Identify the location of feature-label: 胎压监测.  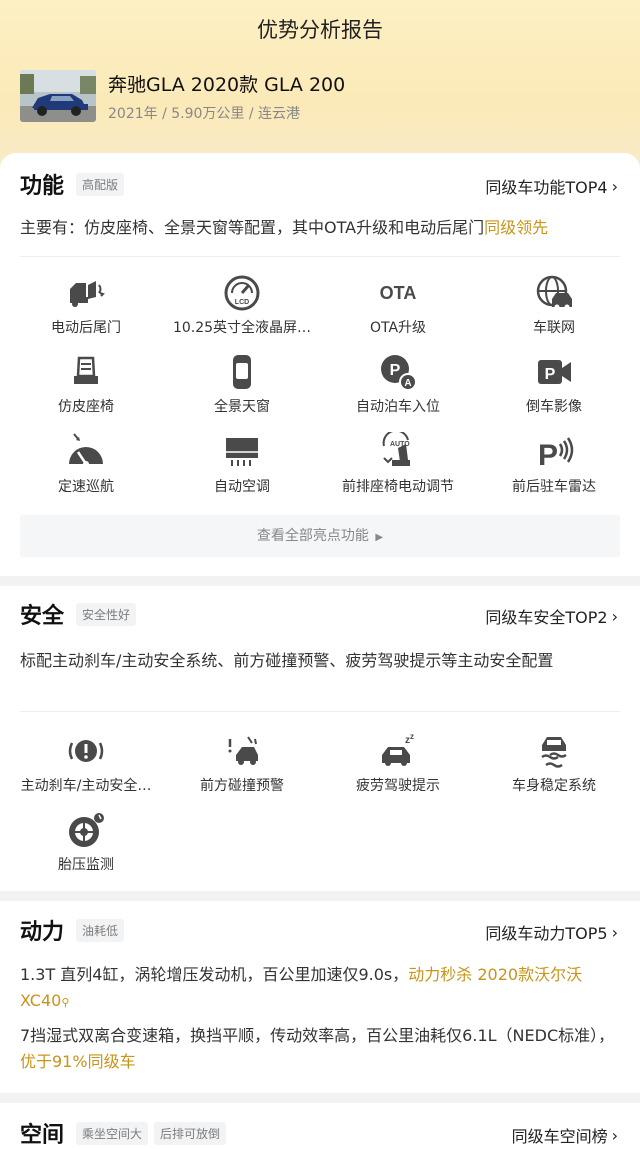
(86, 865).